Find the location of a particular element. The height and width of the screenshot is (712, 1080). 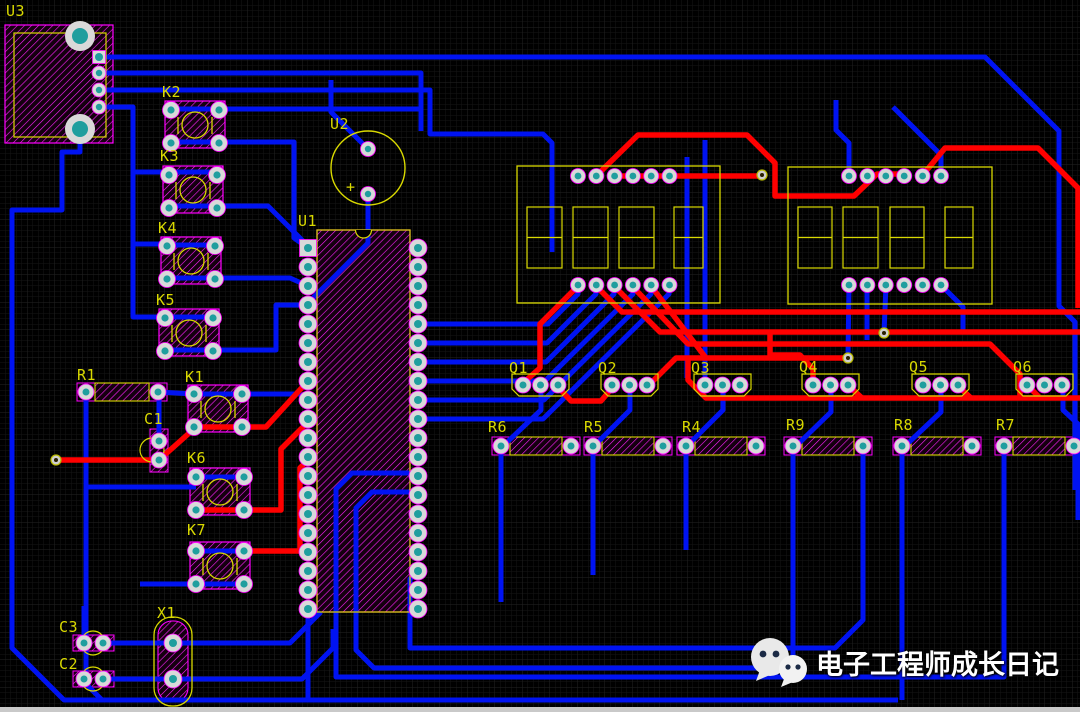

designator-label-K4: K4 is located at coordinates (167, 228).